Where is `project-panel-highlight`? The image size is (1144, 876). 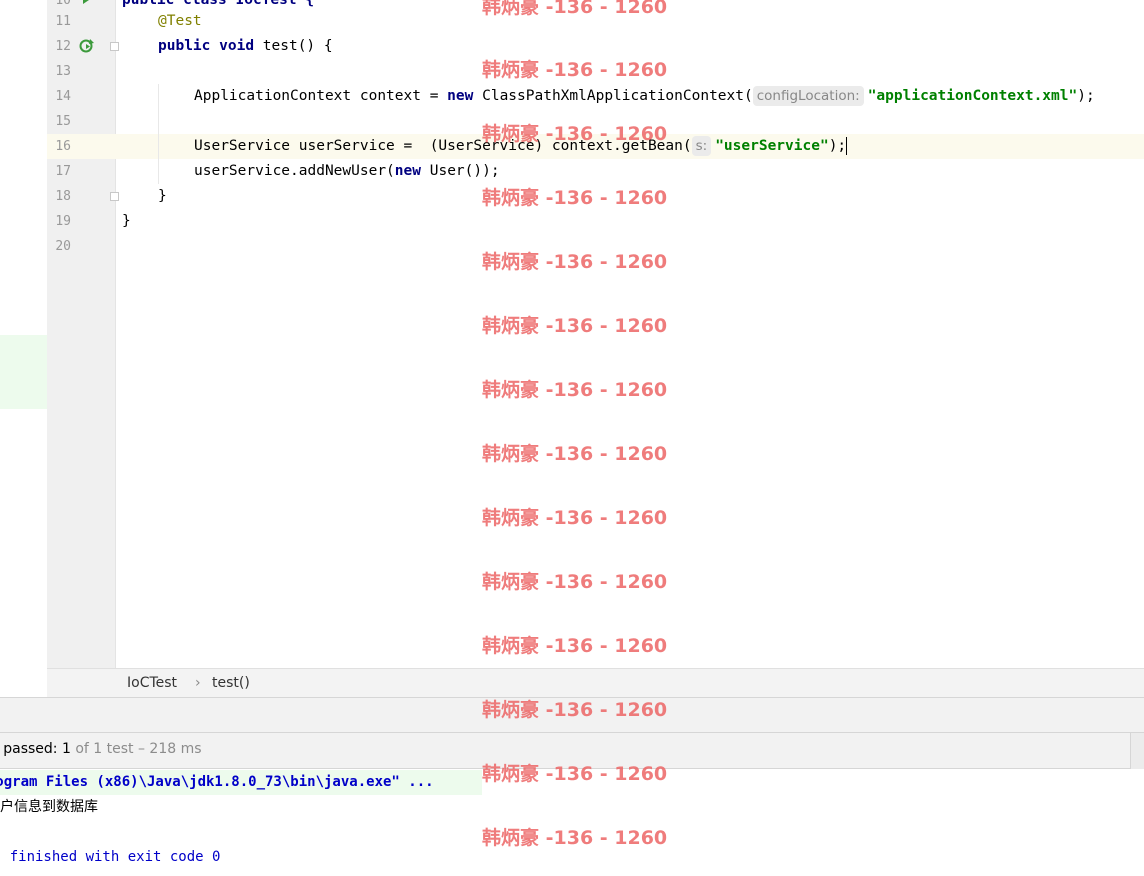
project-panel-highlight is located at coordinates (23, 372).